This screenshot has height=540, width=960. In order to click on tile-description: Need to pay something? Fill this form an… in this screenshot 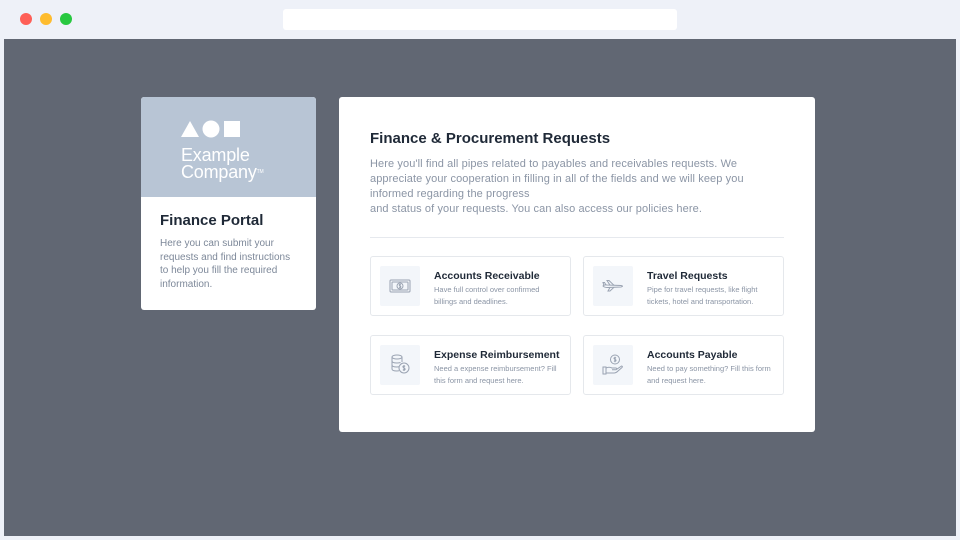, I will do `click(709, 374)`.